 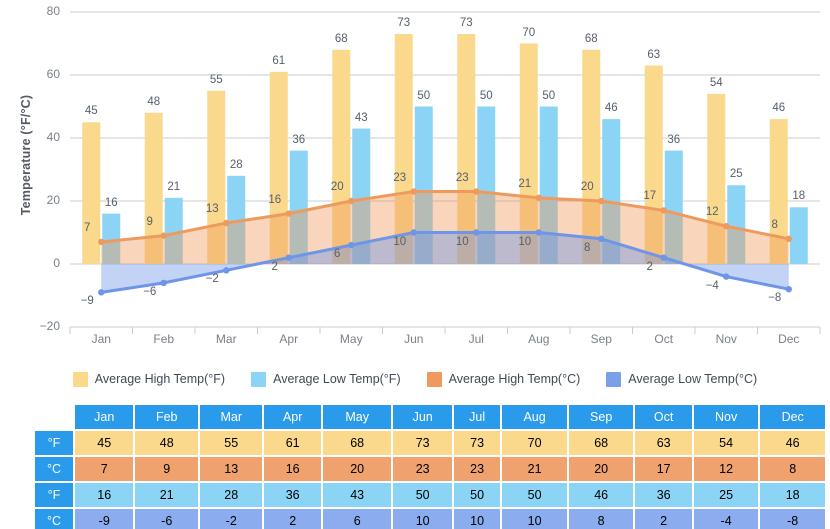 What do you see at coordinates (53, 200) in the screenshot?
I see `y-axis-tick-label: 20` at bounding box center [53, 200].